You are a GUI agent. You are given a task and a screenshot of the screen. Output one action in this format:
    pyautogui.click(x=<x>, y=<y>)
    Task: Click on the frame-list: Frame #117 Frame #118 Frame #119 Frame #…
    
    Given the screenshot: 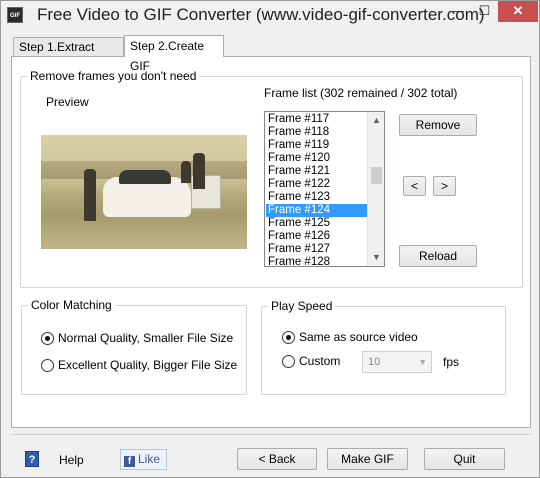 What is the action you would take?
    pyautogui.click(x=324, y=189)
    